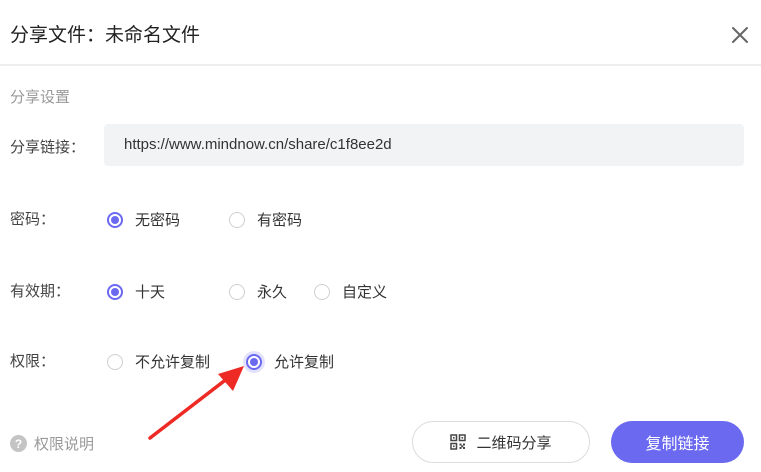 Image resolution: width=761 pixels, height=472 pixels. I want to click on radio-permanent: 永久, so click(258, 291).